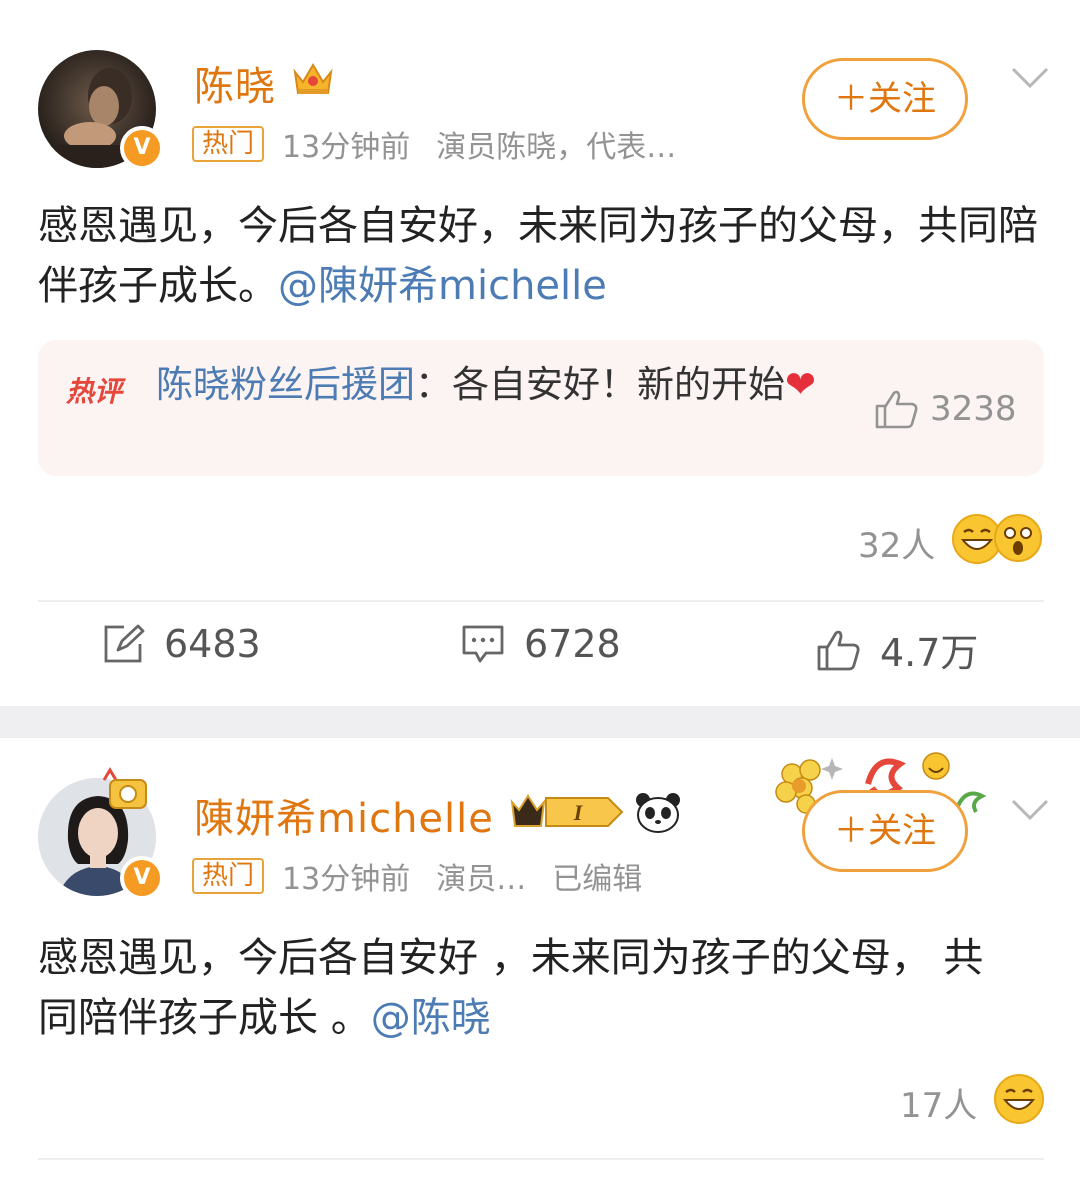 The height and width of the screenshot is (1190, 1080). I want to click on comment-icon, so click(483, 644).